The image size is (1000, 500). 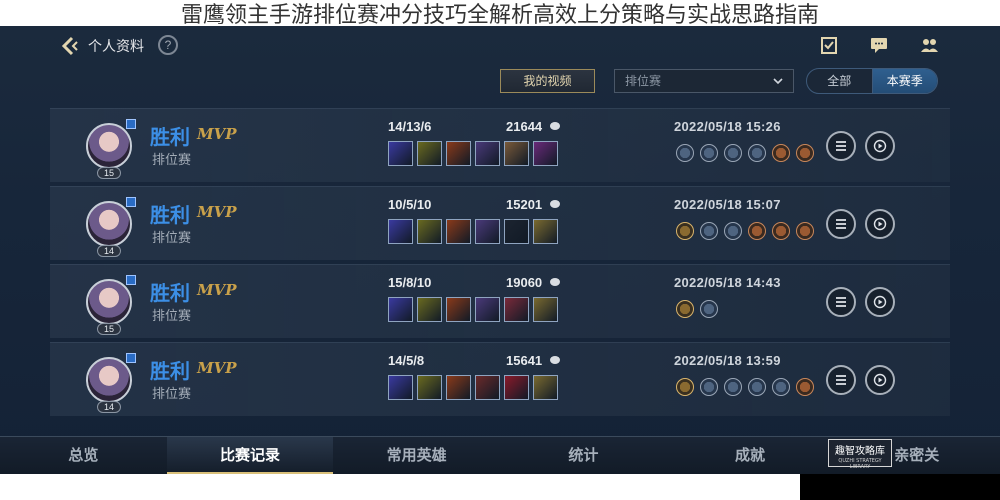 I want to click on nav-common-heroes: 常用英雄, so click(x=416, y=455).